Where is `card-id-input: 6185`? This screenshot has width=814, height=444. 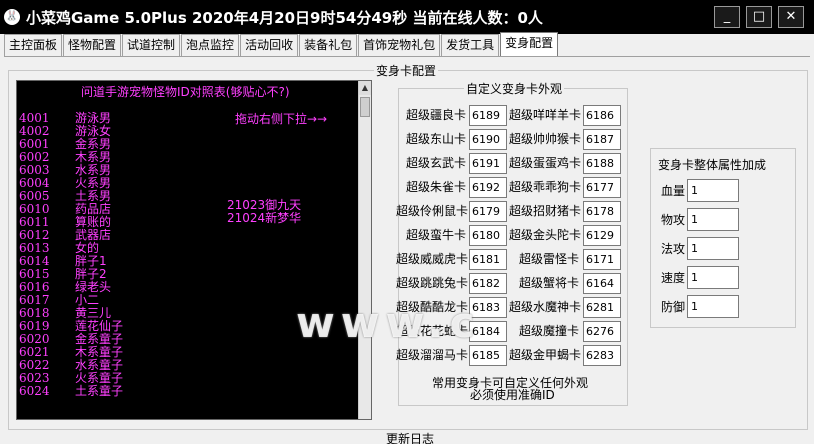 card-id-input: 6185 is located at coordinates (488, 355).